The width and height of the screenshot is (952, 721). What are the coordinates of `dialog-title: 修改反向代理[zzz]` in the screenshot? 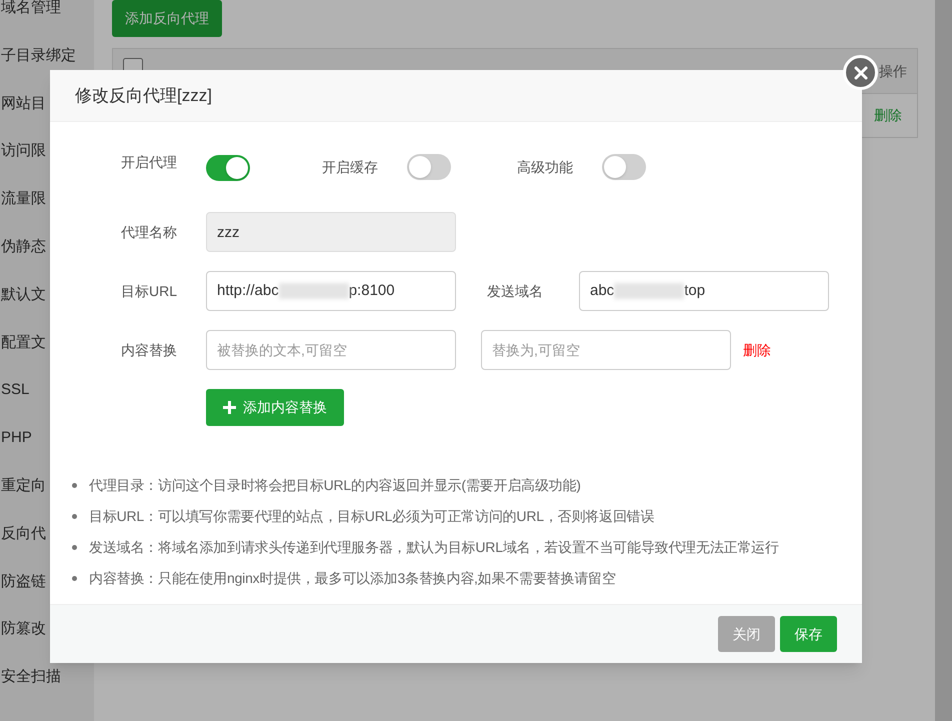 It's located at (143, 95).